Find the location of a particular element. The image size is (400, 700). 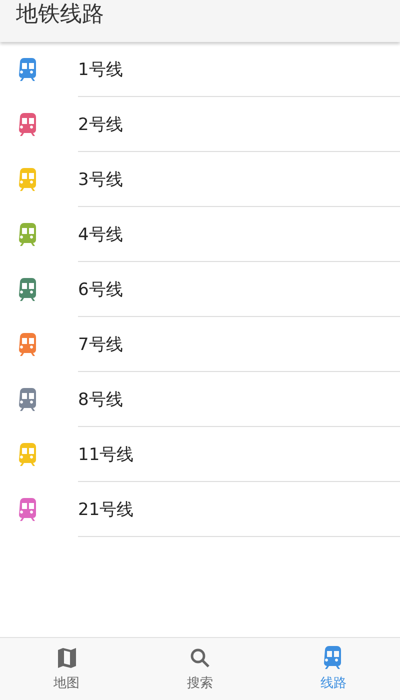

line-name: 21号线 is located at coordinates (106, 509).